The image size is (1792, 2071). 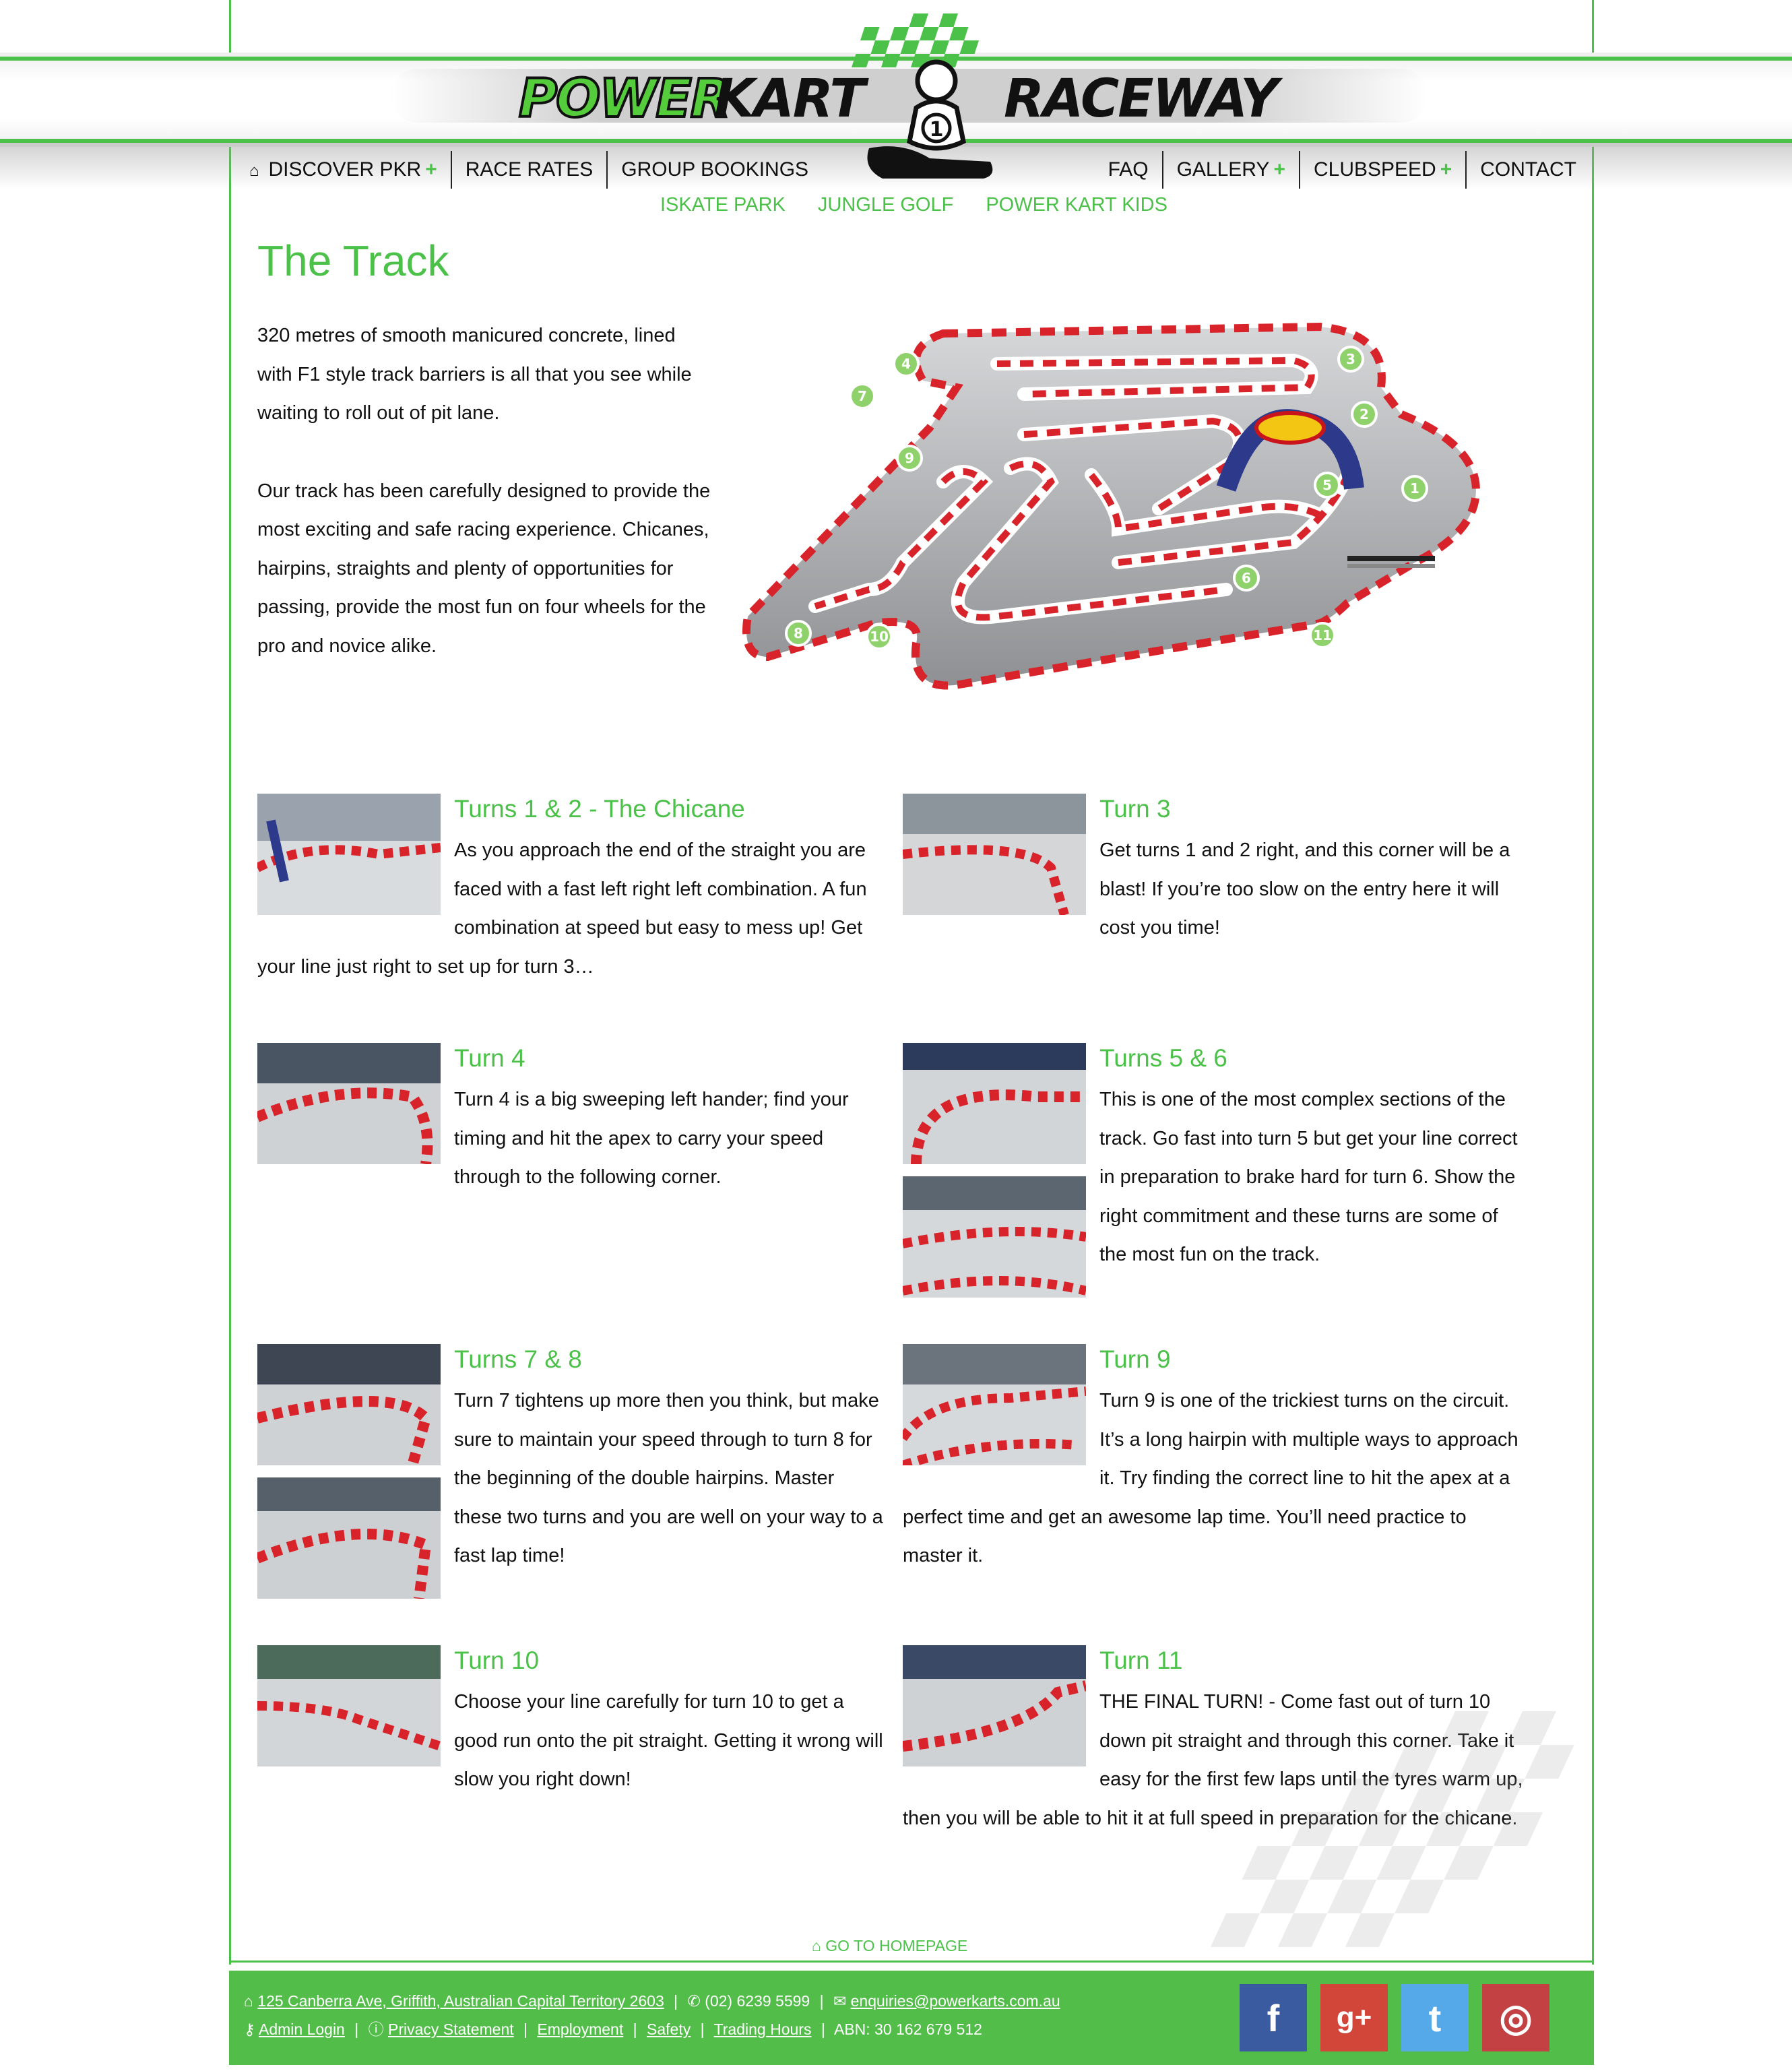 What do you see at coordinates (1223, 169) in the screenshot?
I see `nav-gallery-label: GALLERY` at bounding box center [1223, 169].